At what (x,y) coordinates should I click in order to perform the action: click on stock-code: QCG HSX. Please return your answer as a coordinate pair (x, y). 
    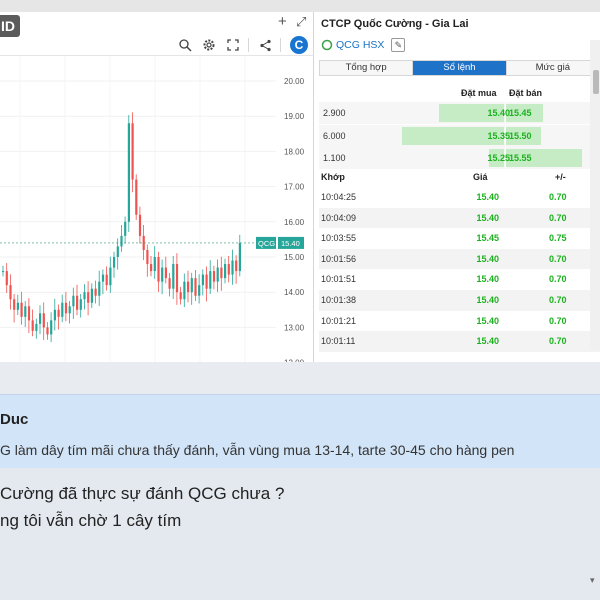
    Looking at the image, I should click on (360, 45).